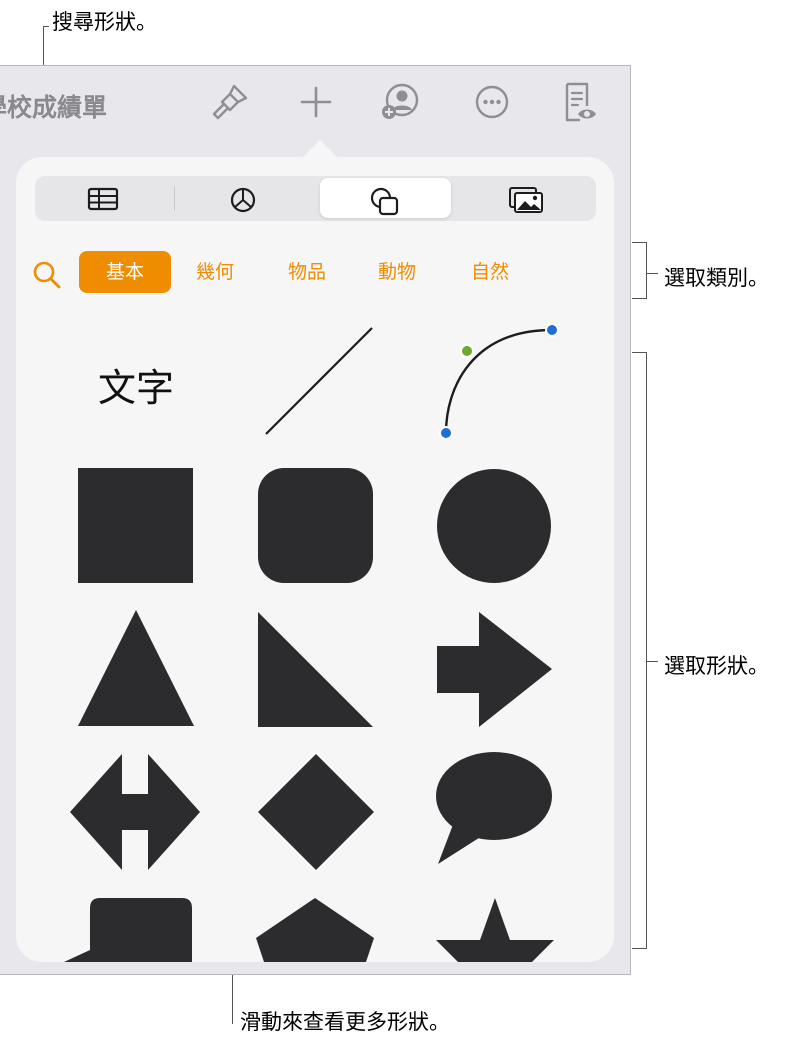 The height and width of the screenshot is (1037, 806). I want to click on categories-callout: 選取類別。, so click(716, 278).